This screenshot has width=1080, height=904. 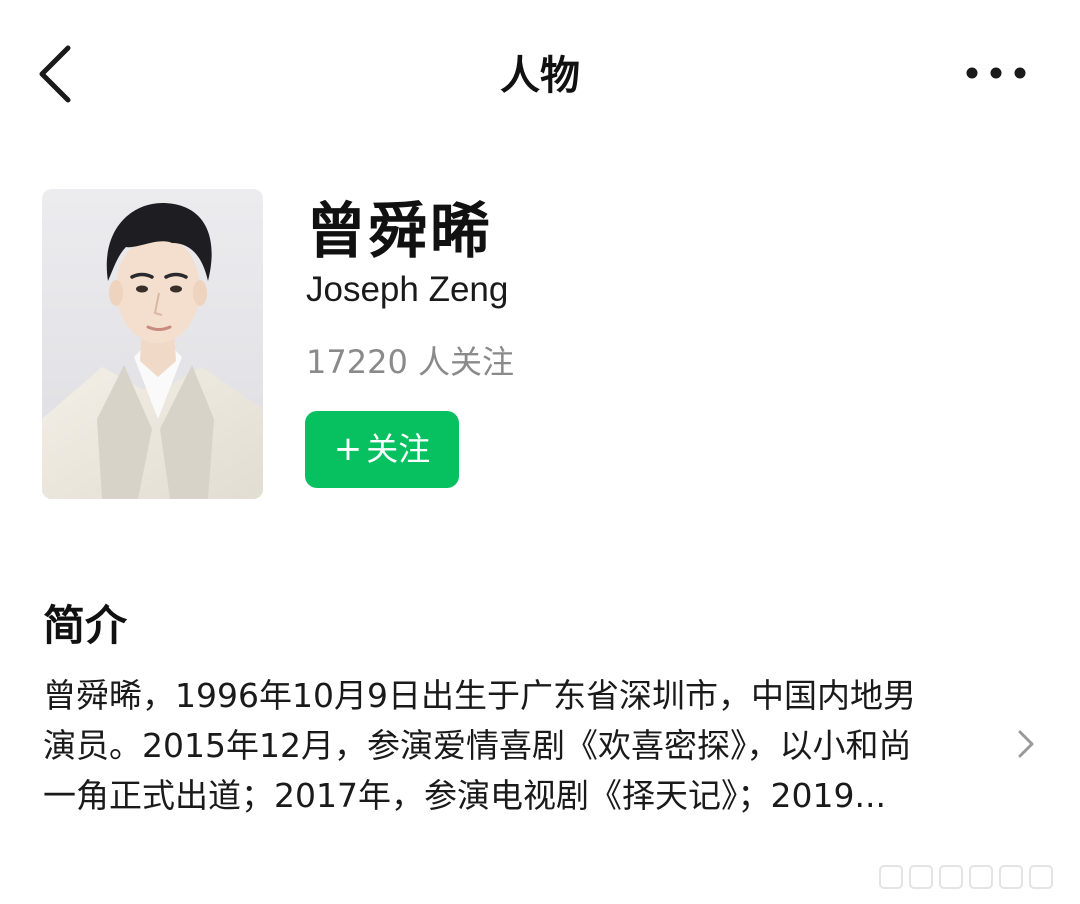 What do you see at coordinates (479, 695) in the screenshot?
I see `intro-line: 曾舜晞，1996年10月9日出生于广东省深圳市，中国内地男` at bounding box center [479, 695].